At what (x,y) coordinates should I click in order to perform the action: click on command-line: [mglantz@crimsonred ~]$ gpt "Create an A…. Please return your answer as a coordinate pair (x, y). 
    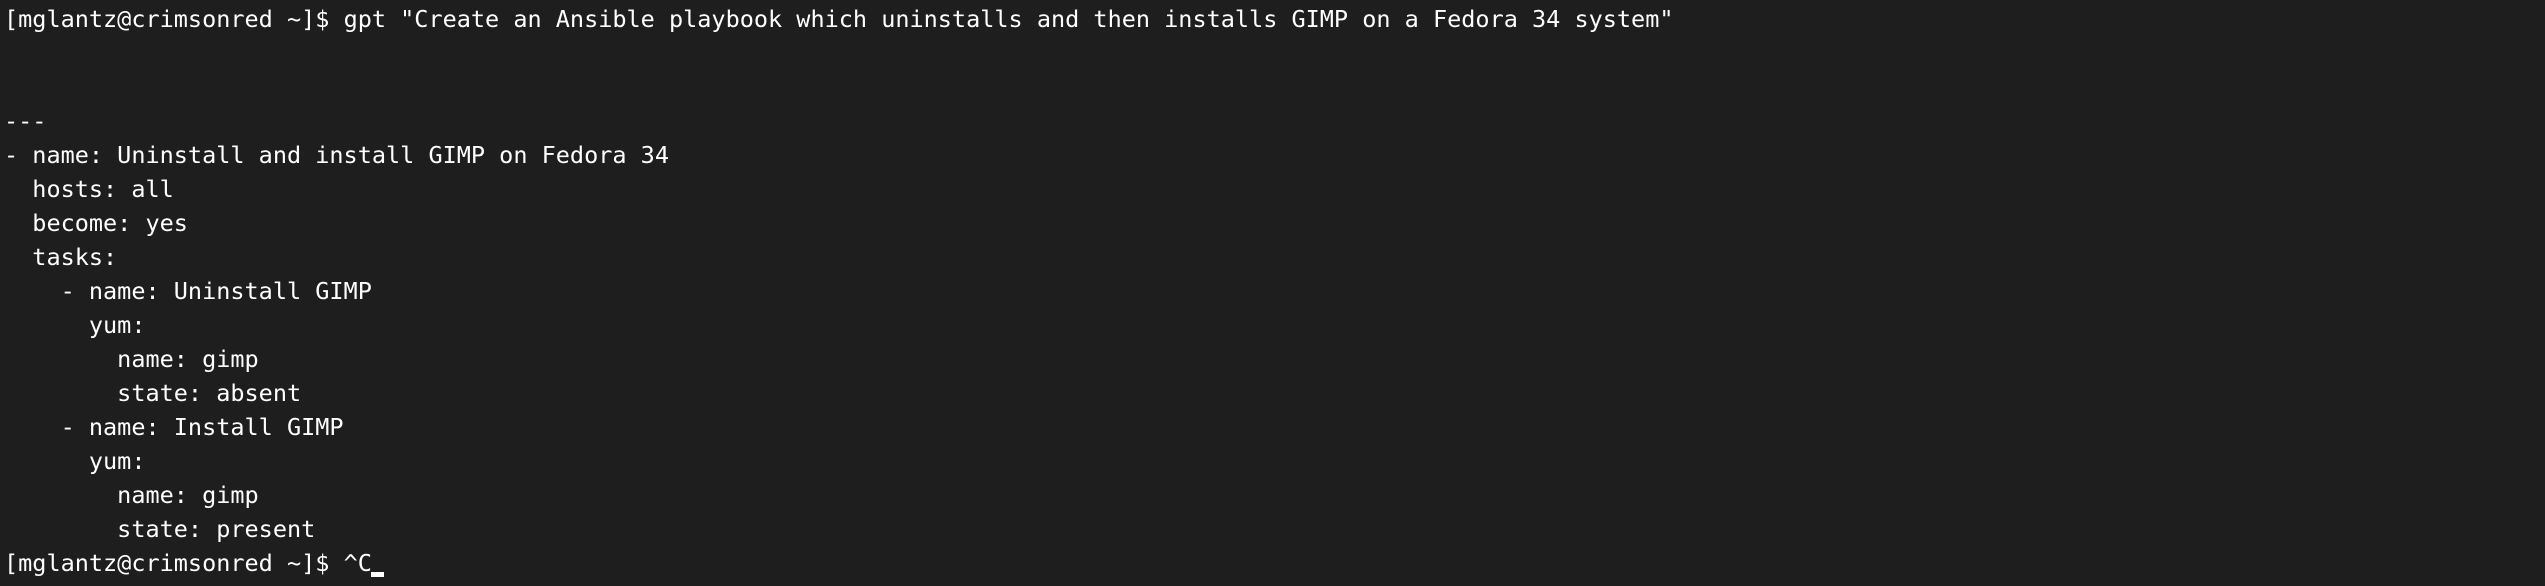
    Looking at the image, I should click on (1274, 19).